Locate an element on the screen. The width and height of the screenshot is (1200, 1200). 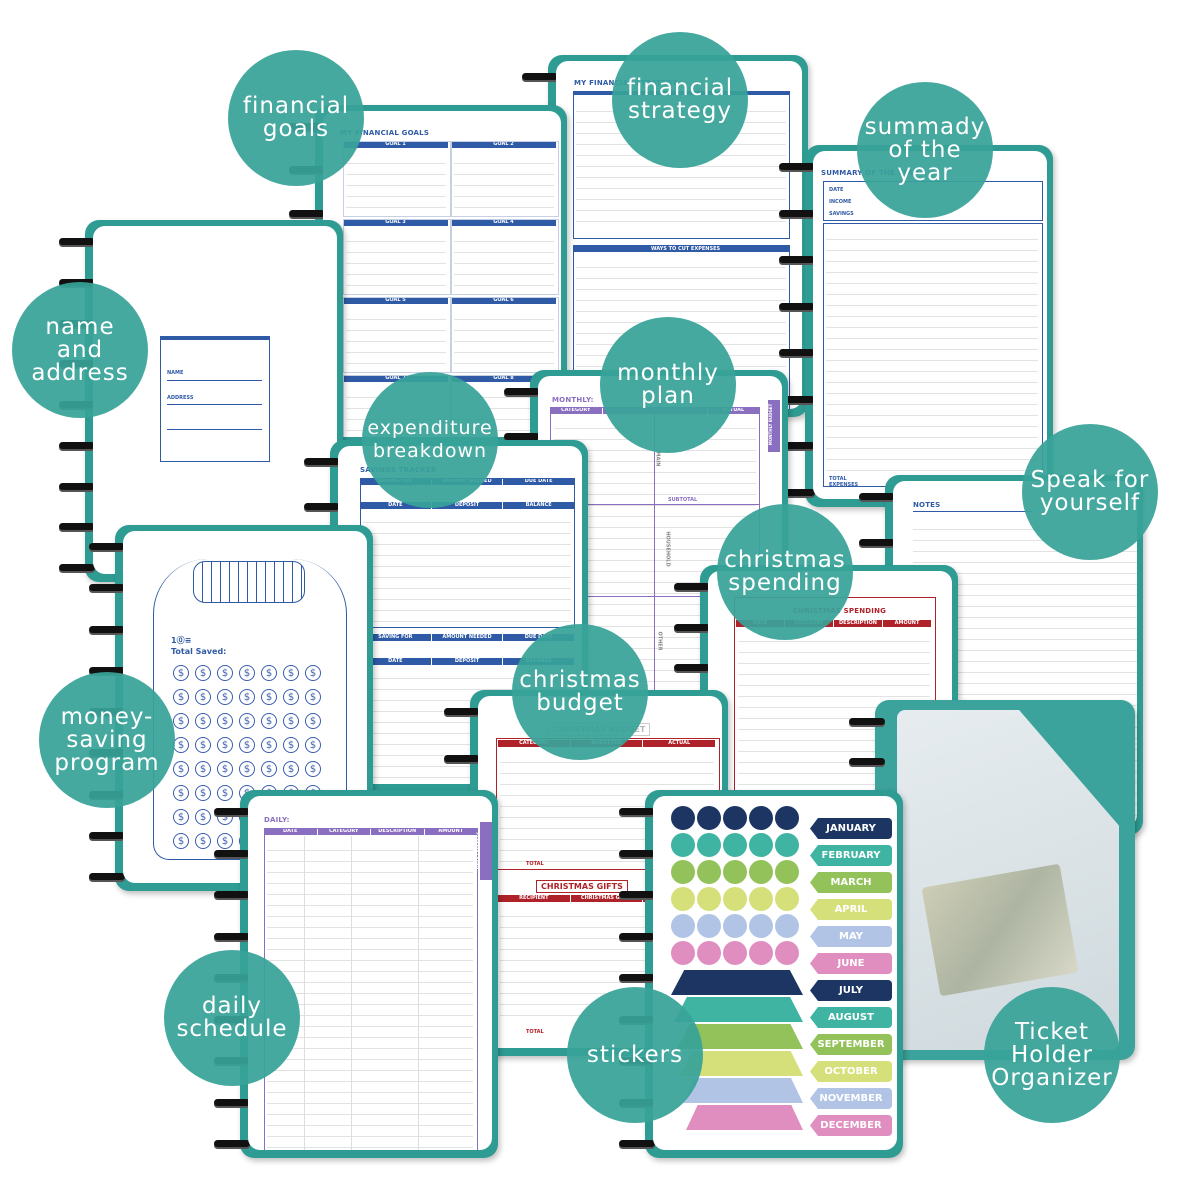
month-tab-sticker: JULY is located at coordinates (851, 990).